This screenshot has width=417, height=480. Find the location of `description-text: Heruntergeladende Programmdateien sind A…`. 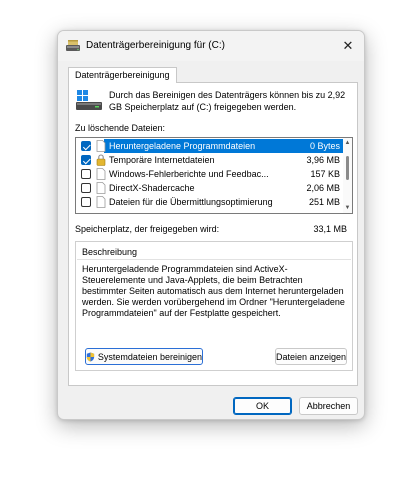

description-text: Heruntergeladende Programmdateien sind A… is located at coordinates (213, 291).